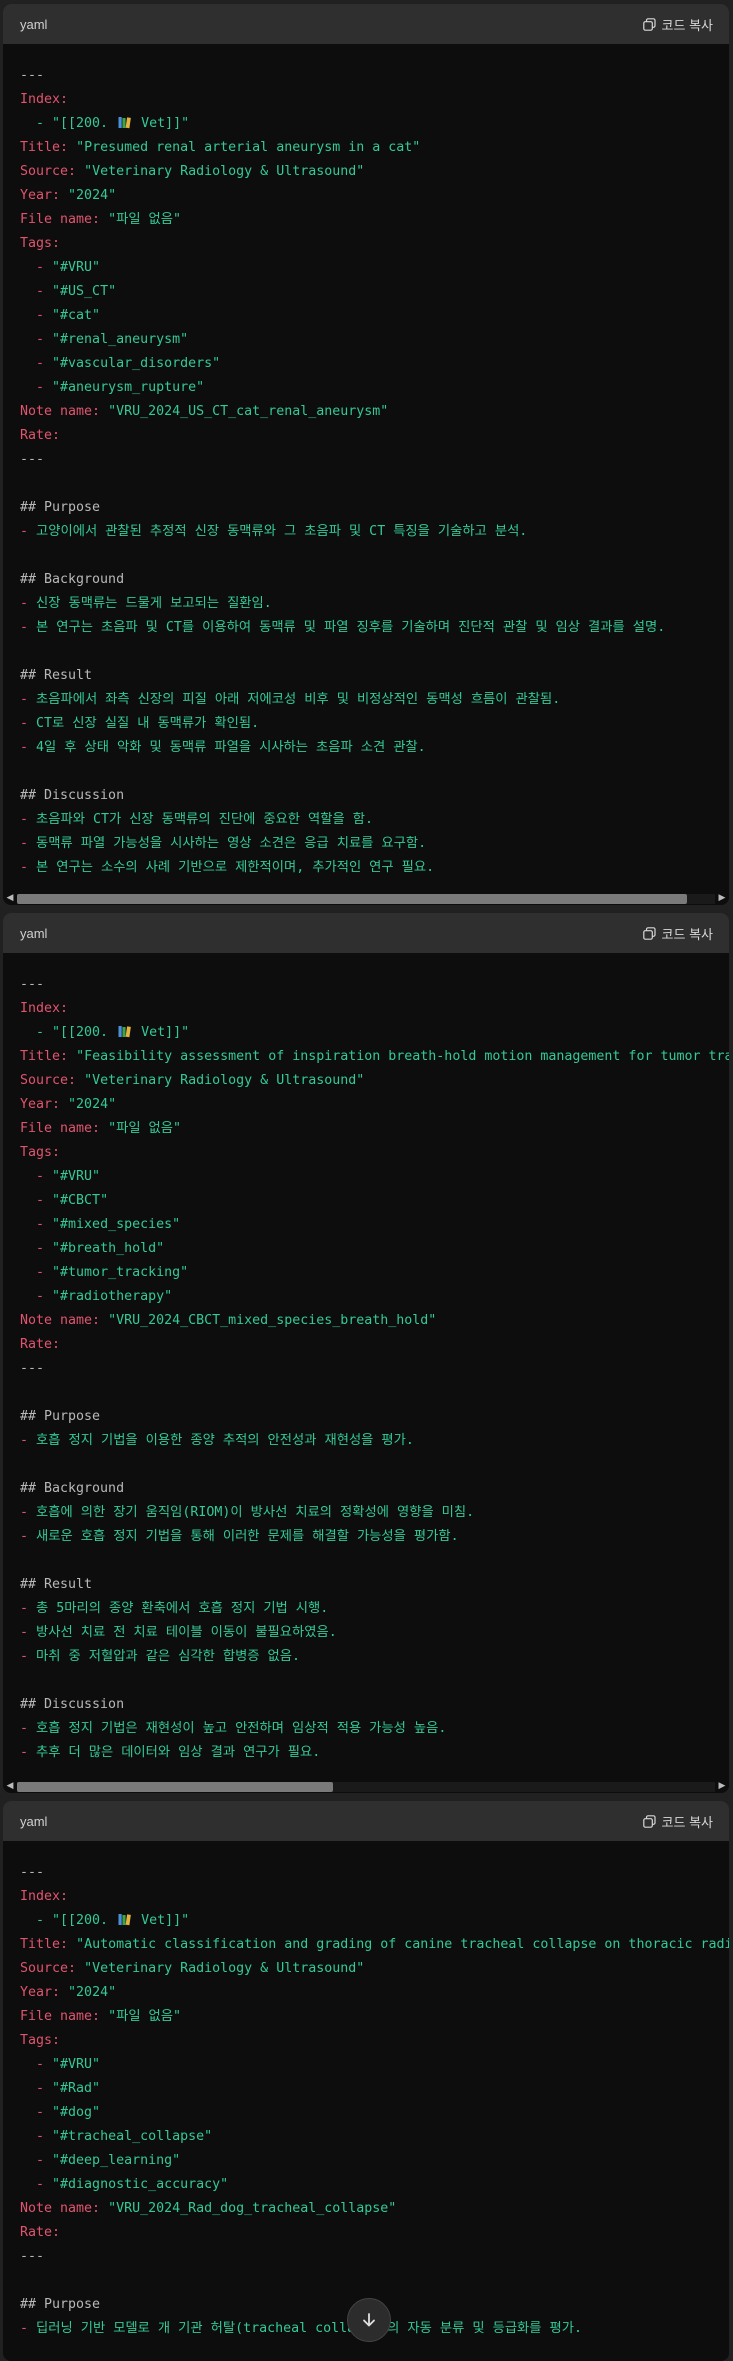 This screenshot has height=2361, width=733. I want to click on tag-value: "#CBCT", so click(80, 1200).